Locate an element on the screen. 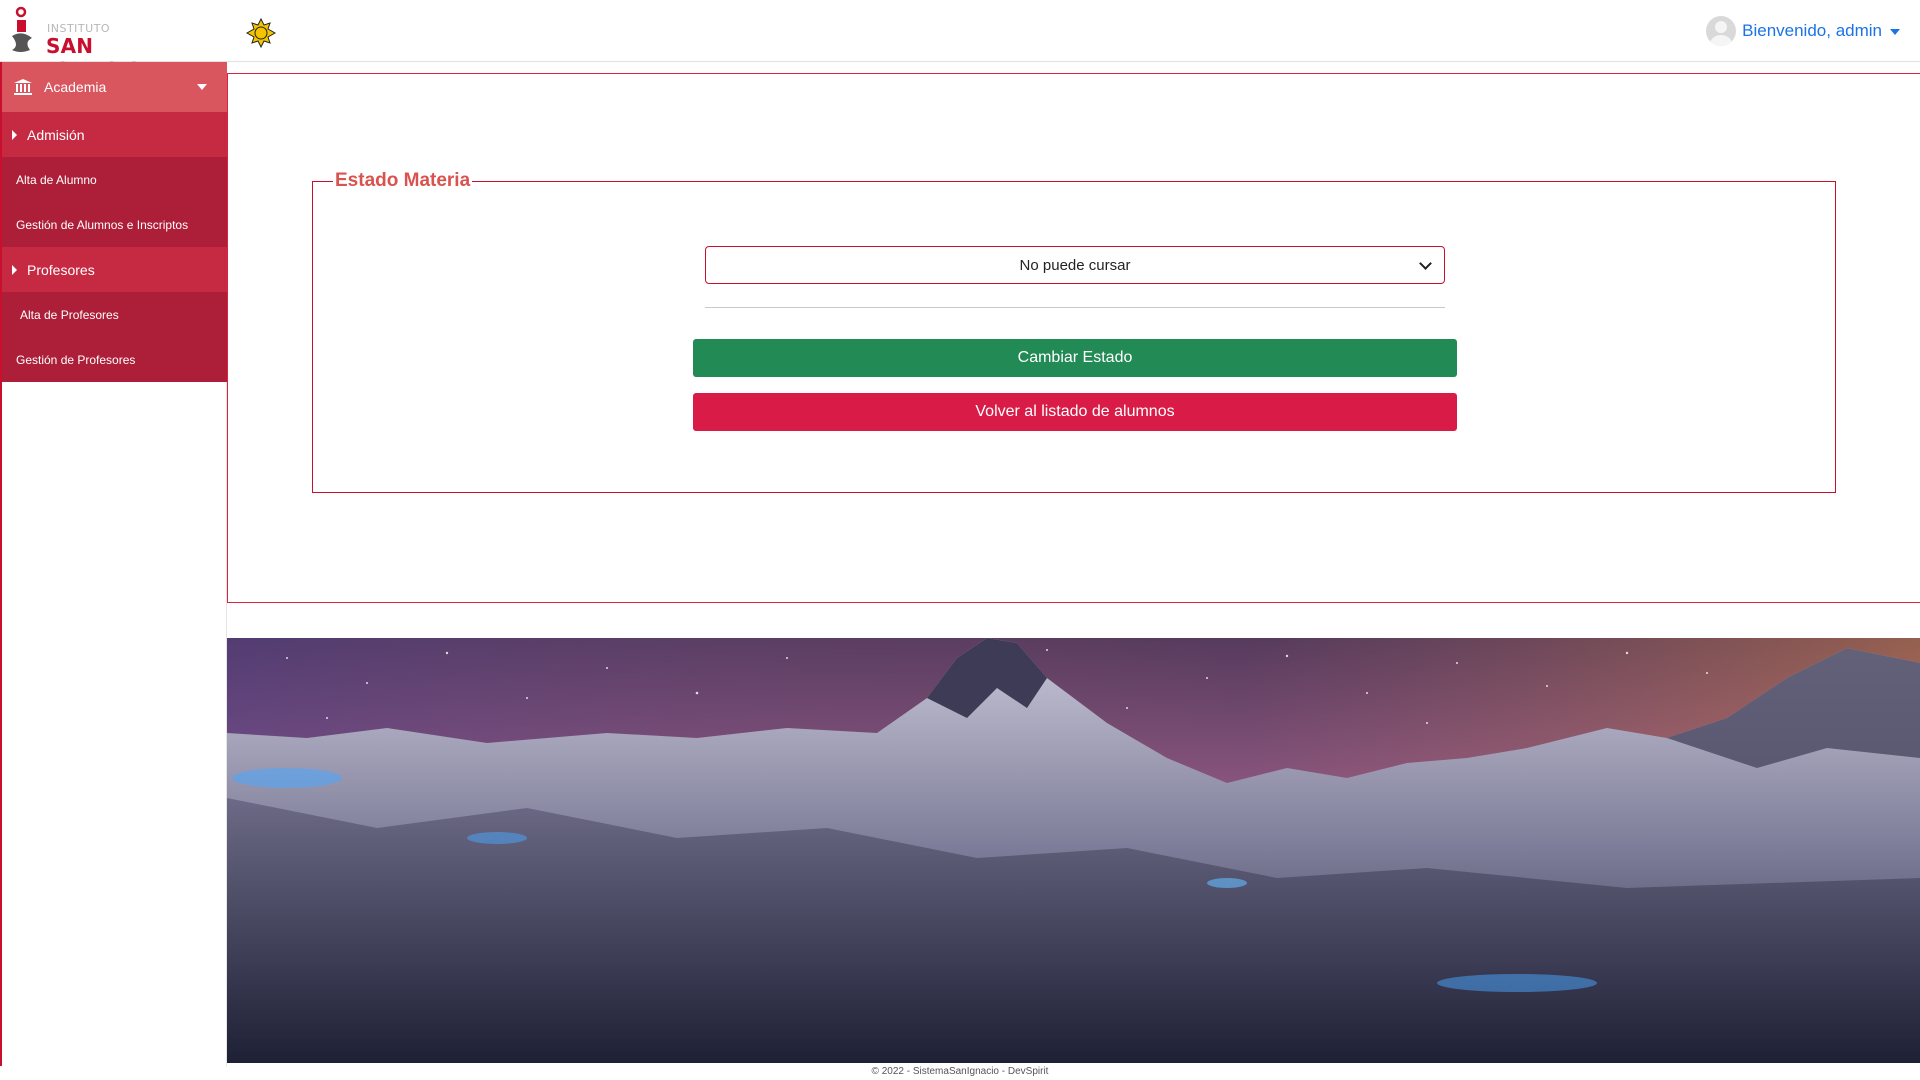  sidebar-section-label: Admisión is located at coordinates (56, 134).